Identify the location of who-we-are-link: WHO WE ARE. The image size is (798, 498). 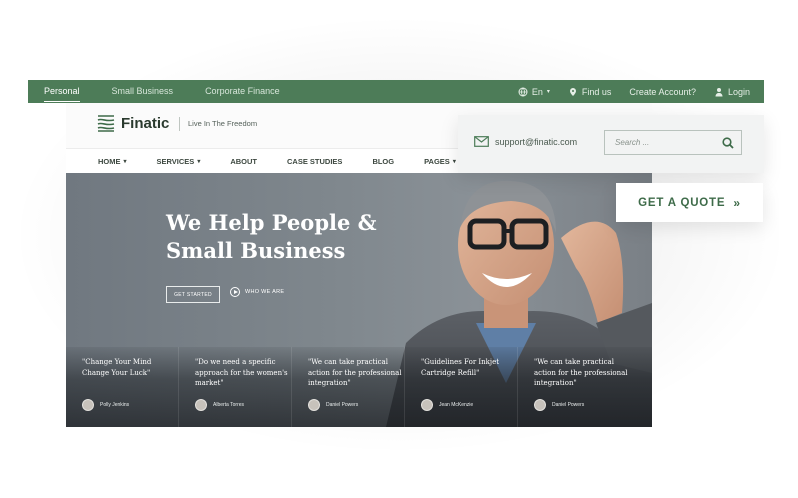
(257, 292).